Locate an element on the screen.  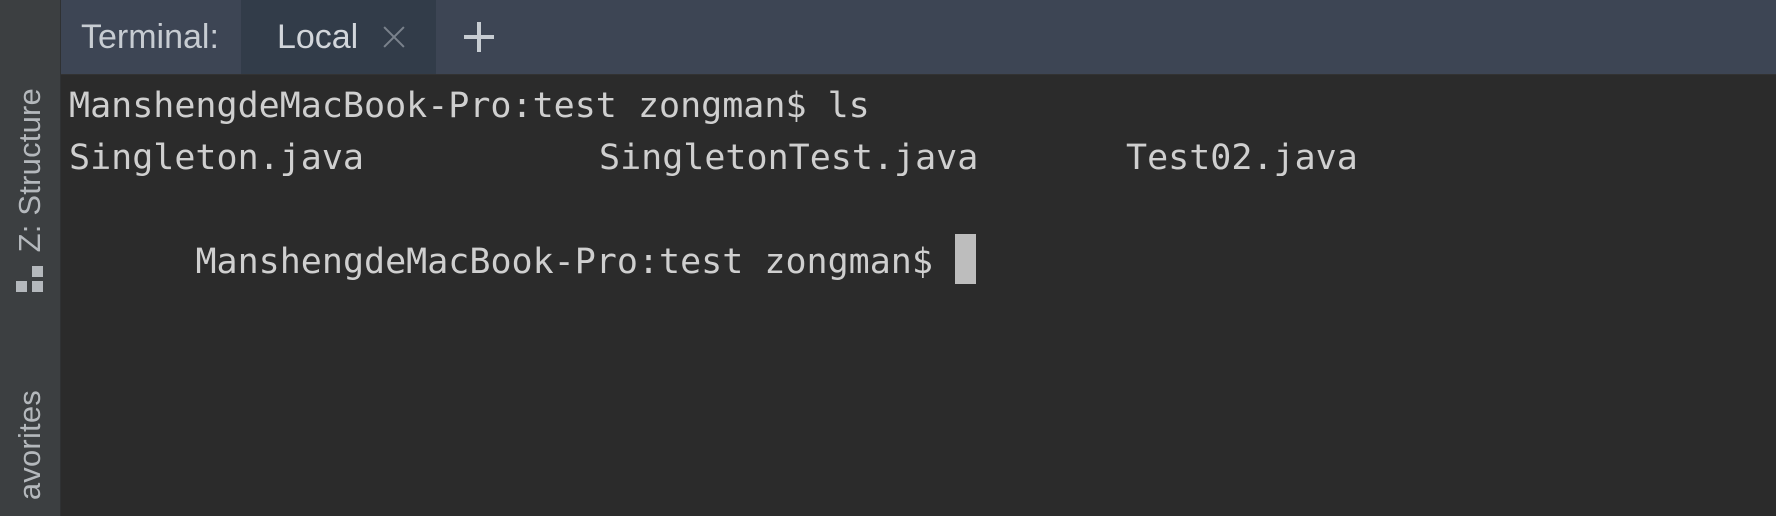
structure-icon is located at coordinates (30, 280).